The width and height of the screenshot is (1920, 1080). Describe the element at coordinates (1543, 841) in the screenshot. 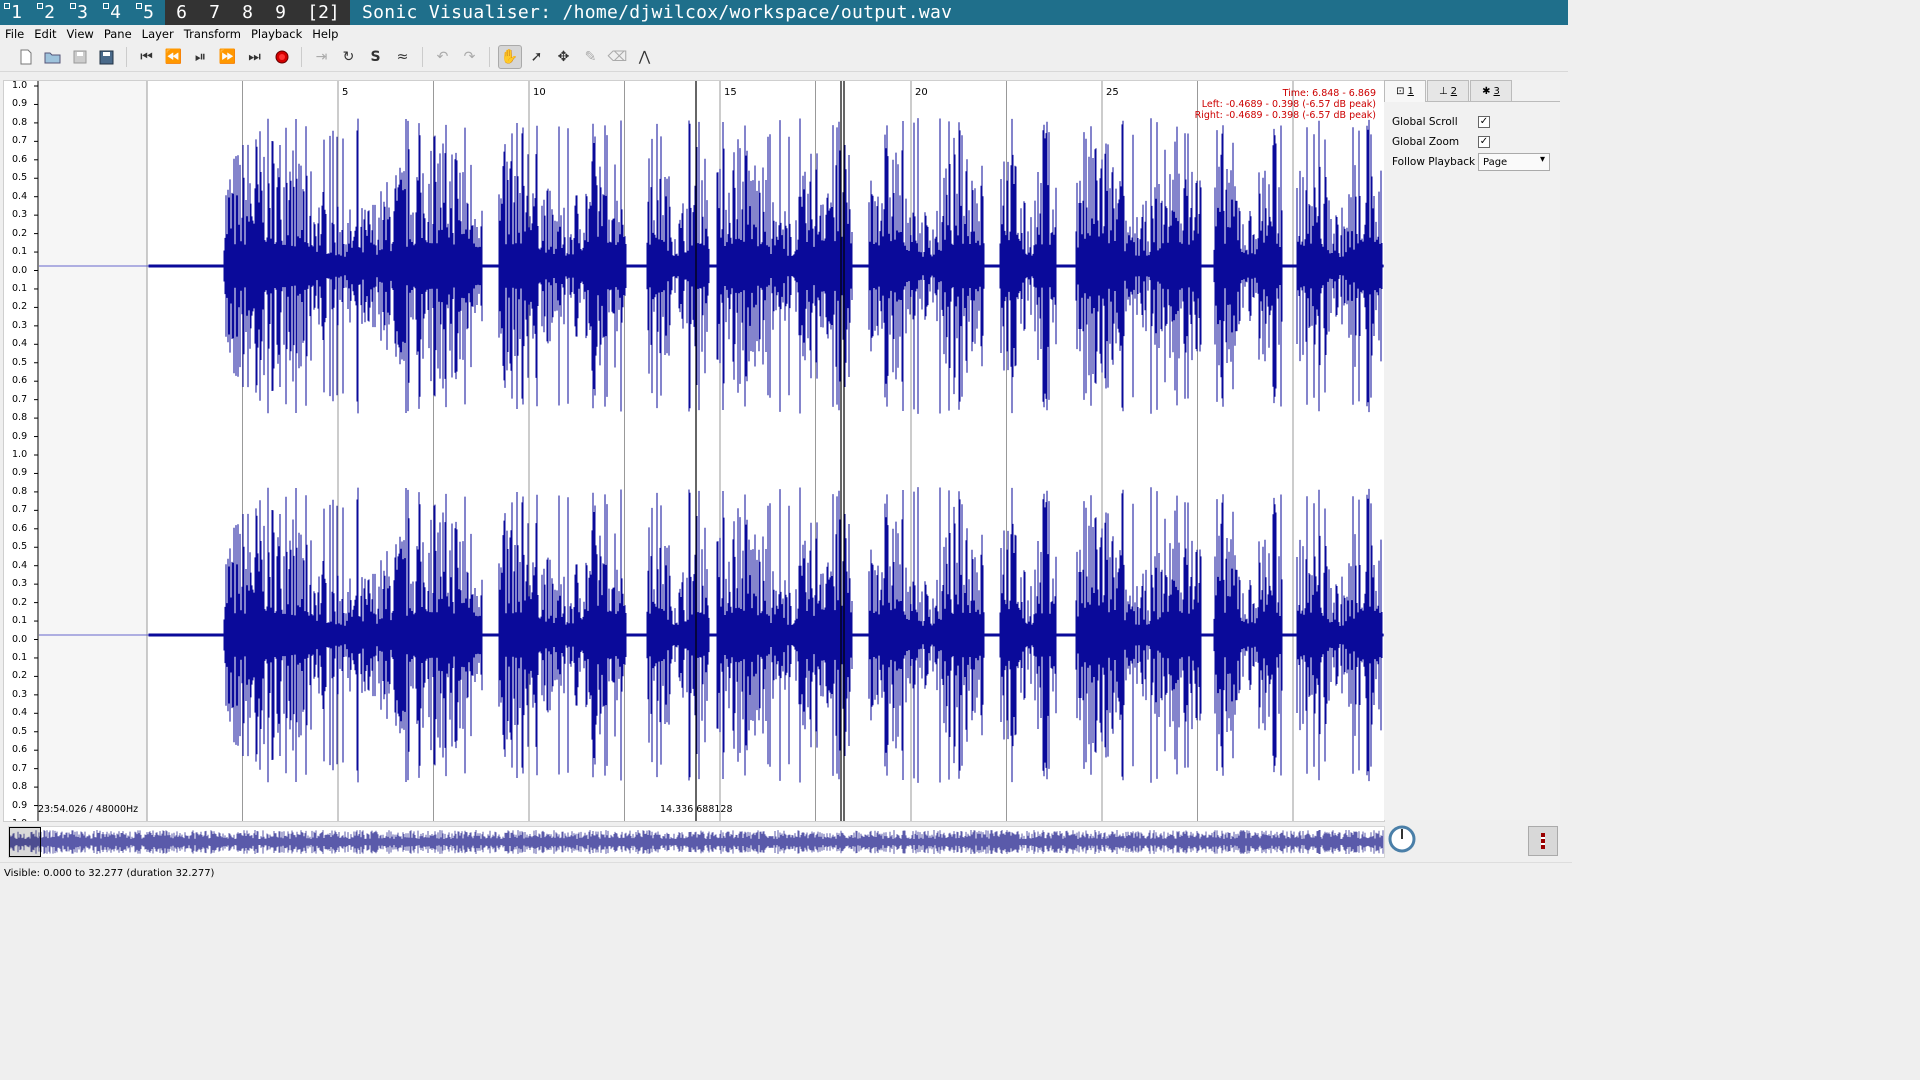

I see `output-level-meter` at that location.